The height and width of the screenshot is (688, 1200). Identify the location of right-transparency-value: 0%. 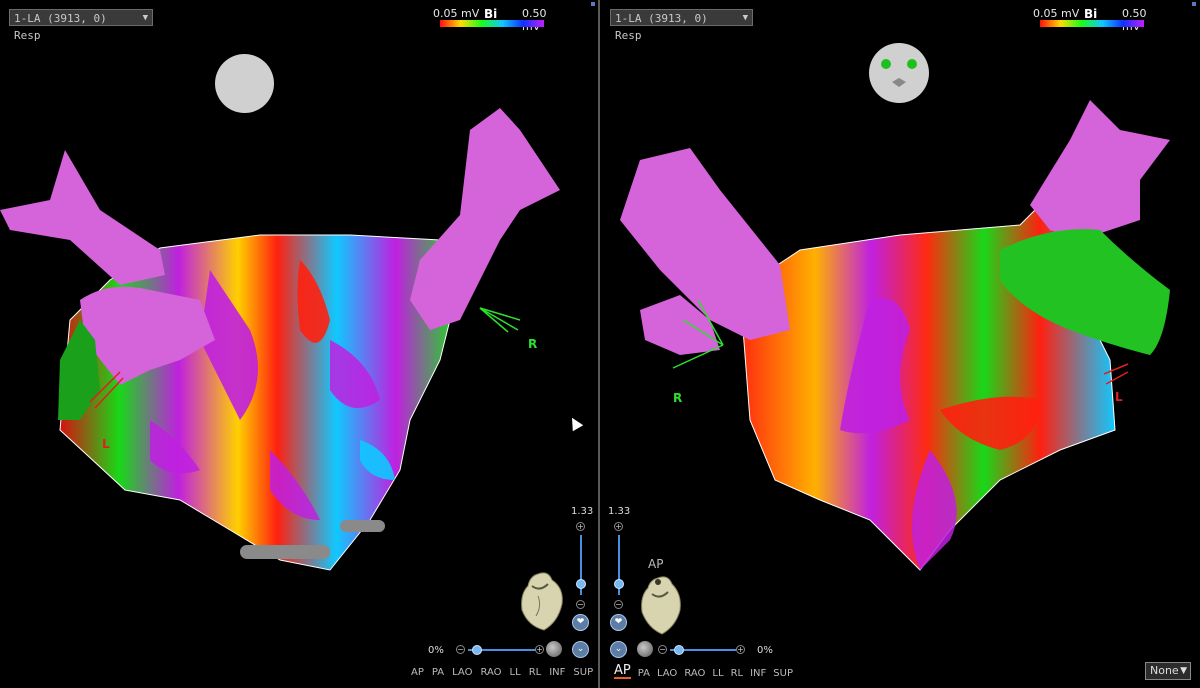
(765, 650).